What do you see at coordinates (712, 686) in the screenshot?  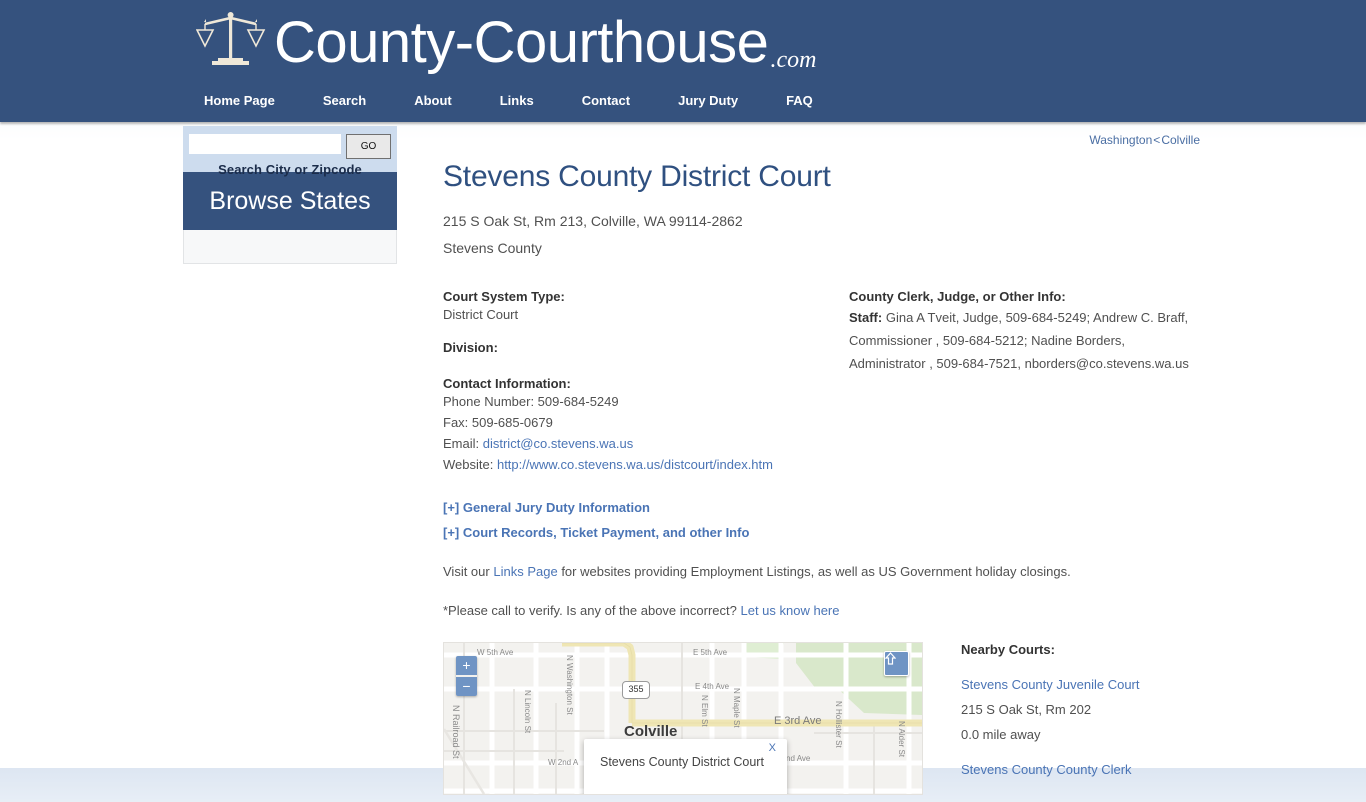 I see `map-street-label: E 4th Ave` at bounding box center [712, 686].